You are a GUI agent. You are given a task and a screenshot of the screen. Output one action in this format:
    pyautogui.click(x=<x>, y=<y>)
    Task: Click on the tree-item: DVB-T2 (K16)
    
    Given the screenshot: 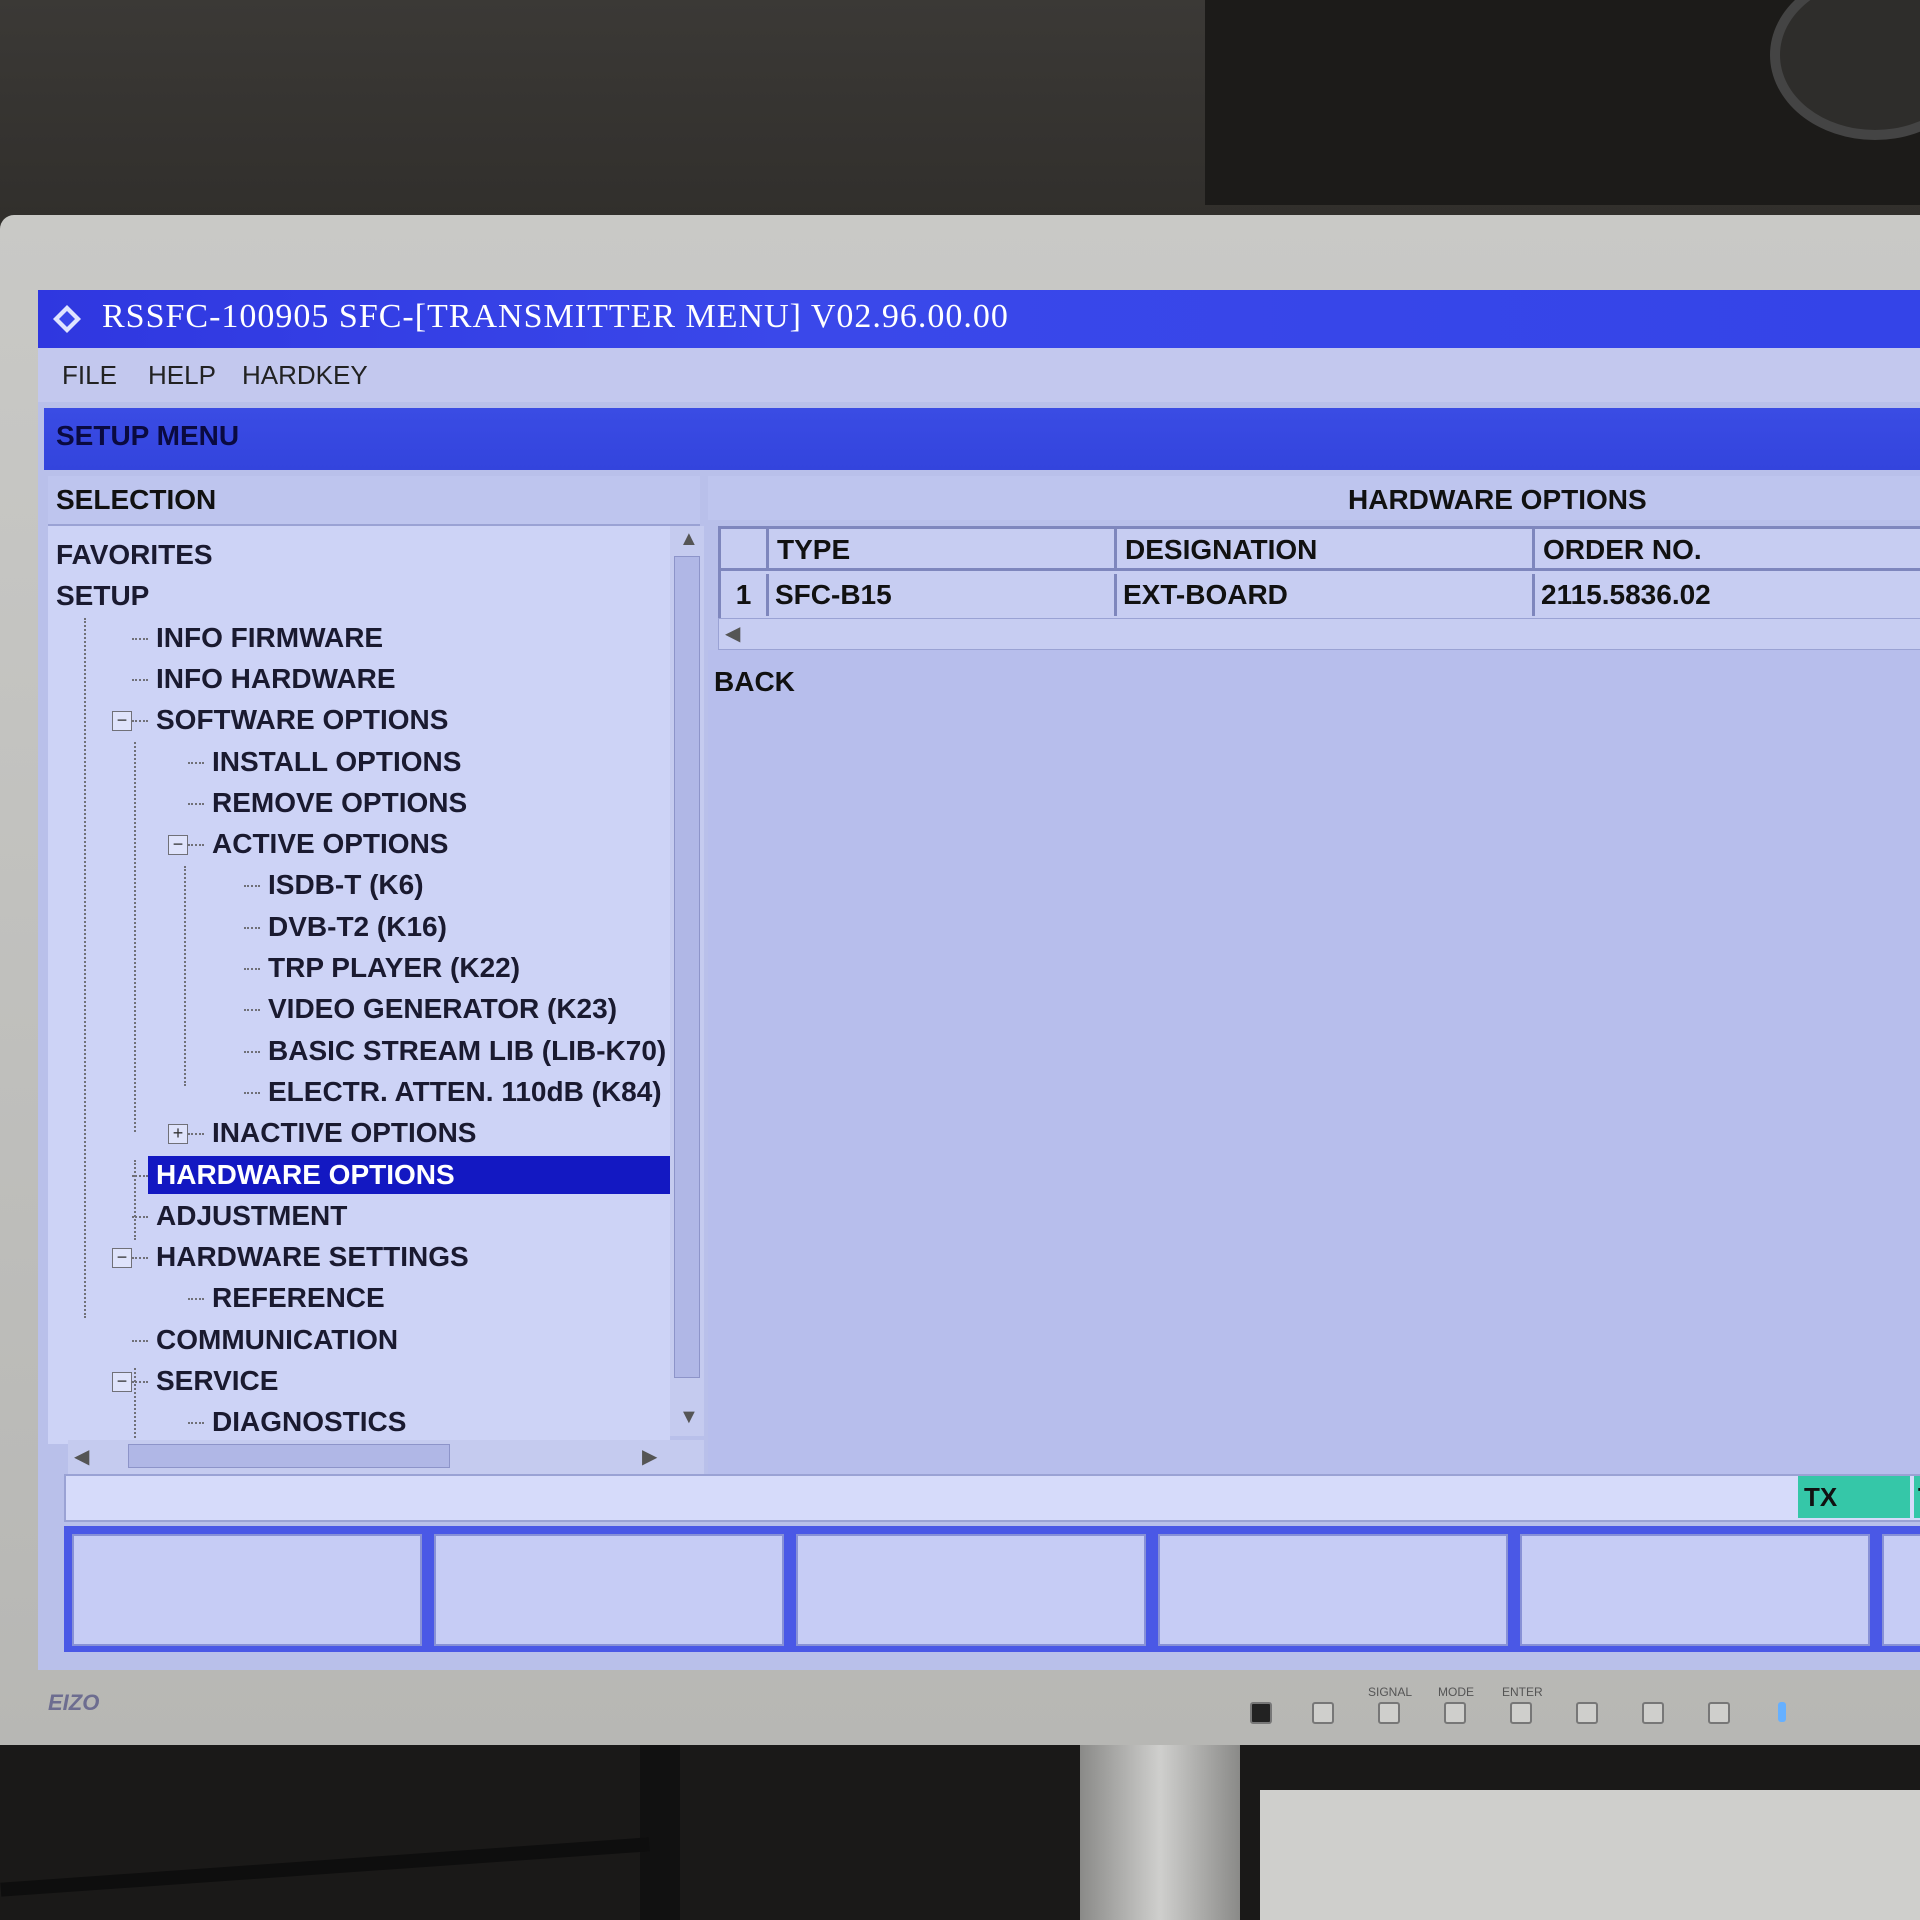 What is the action you would take?
    pyautogui.click(x=357, y=927)
    